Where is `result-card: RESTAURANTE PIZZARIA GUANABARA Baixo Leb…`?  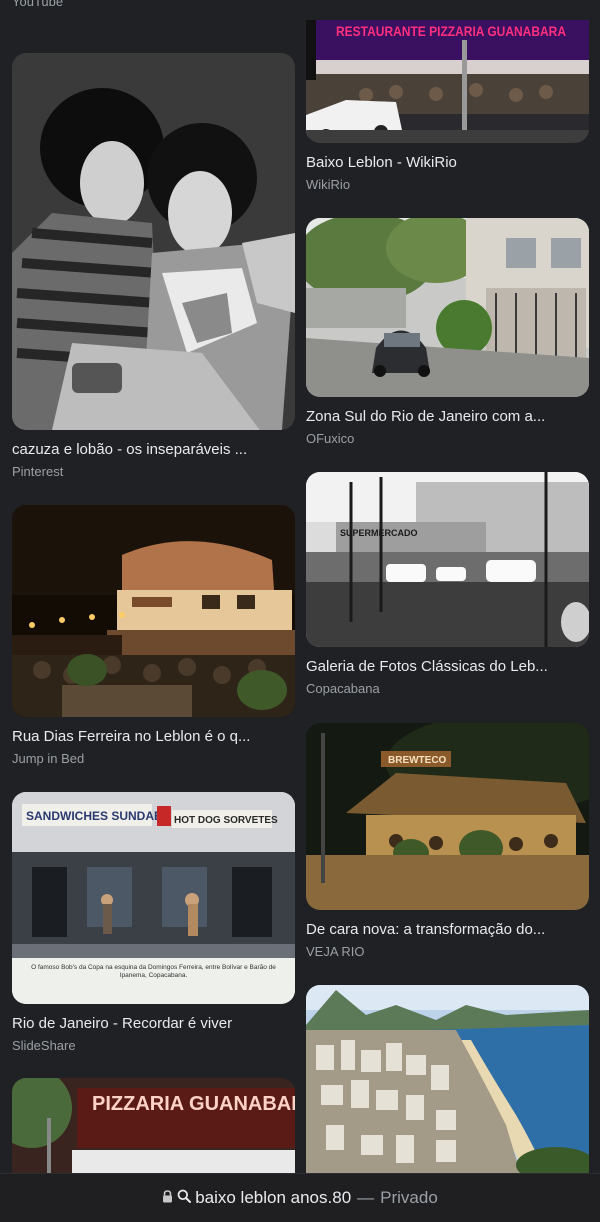
result-card: RESTAURANTE PIZZARIA GUANABARA Baixo Leb… is located at coordinates (447, 107).